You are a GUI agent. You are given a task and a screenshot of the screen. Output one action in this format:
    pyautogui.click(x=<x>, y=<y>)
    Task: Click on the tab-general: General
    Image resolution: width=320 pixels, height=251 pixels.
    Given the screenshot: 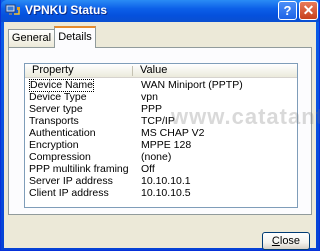 What is the action you would take?
    pyautogui.click(x=31, y=38)
    